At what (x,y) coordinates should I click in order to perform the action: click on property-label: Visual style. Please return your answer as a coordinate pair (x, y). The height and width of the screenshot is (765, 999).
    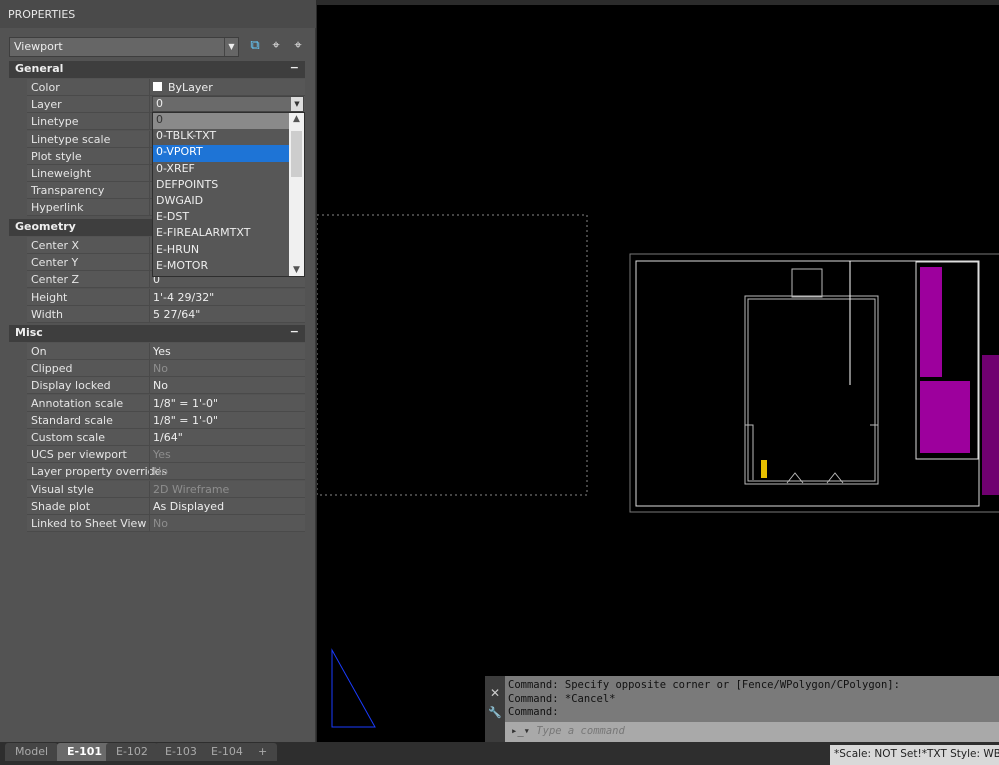
    Looking at the image, I should click on (62, 489).